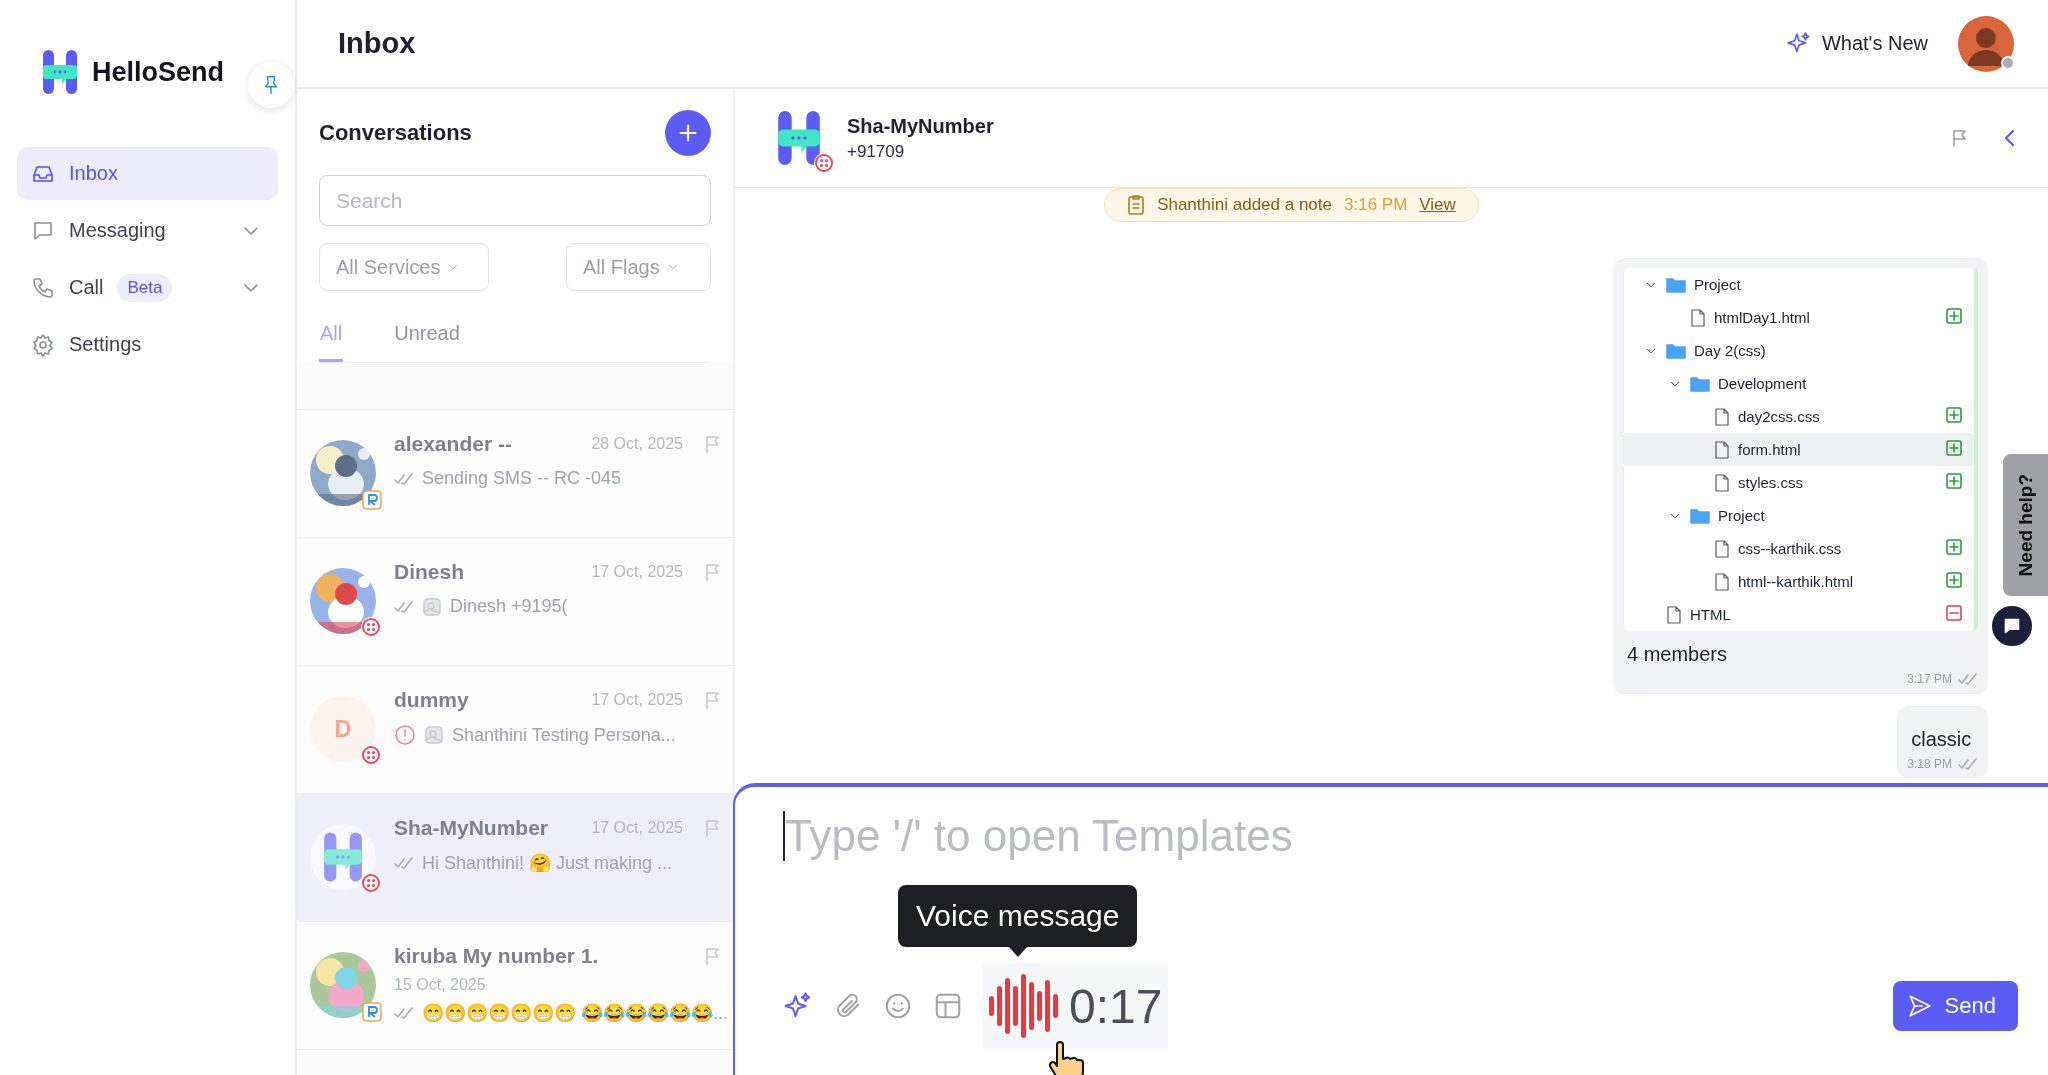  What do you see at coordinates (1710, 614) in the screenshot?
I see `file-name: HTML` at bounding box center [1710, 614].